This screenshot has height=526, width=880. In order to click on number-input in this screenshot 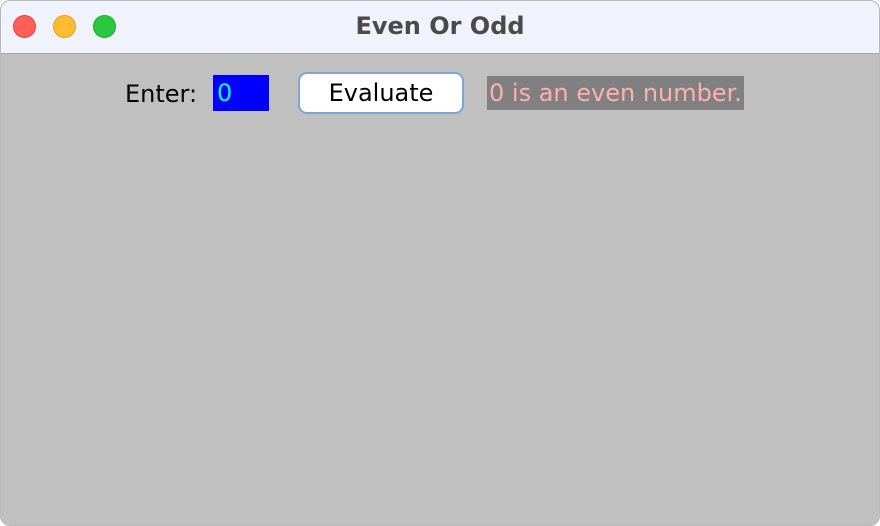, I will do `click(241, 93)`.